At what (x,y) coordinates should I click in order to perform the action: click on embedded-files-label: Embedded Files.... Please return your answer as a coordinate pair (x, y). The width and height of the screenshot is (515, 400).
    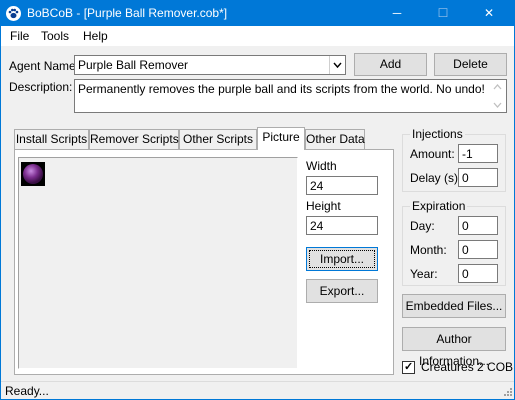
    Looking at the image, I should click on (454, 306).